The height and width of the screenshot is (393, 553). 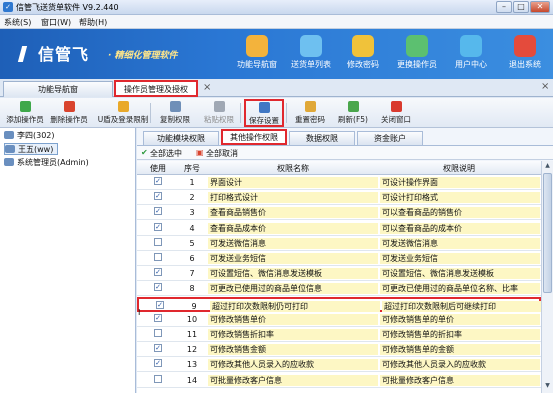 What do you see at coordinates (547, 166) in the screenshot?
I see `scroll-up-icon: ▲` at bounding box center [547, 166].